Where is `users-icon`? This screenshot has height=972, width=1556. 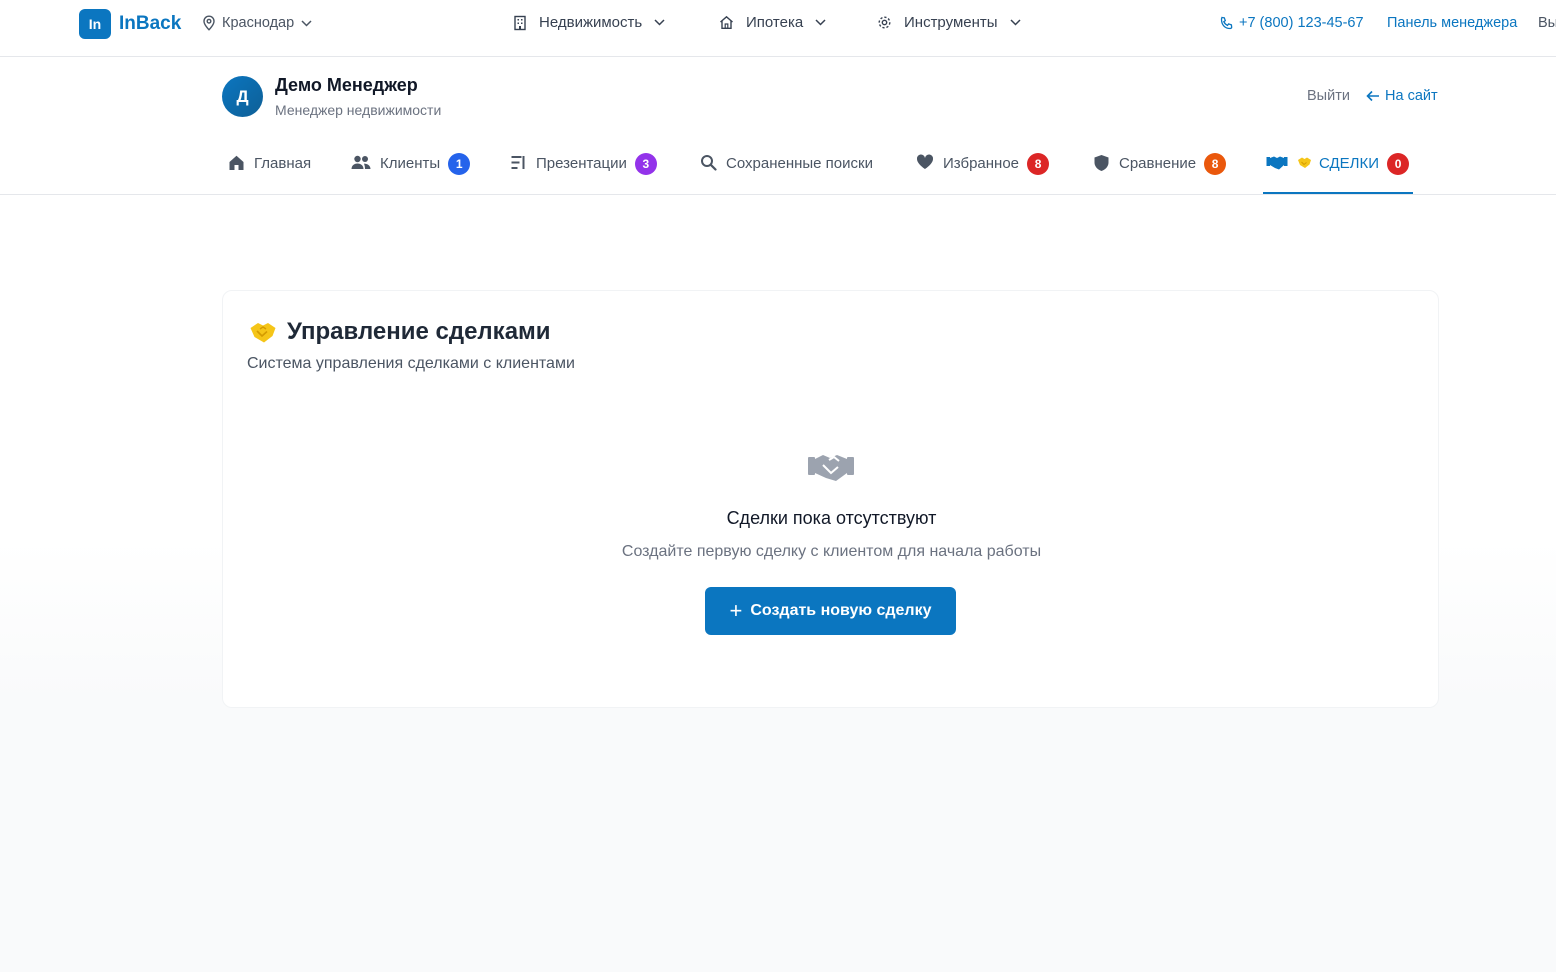
users-icon is located at coordinates (361, 162).